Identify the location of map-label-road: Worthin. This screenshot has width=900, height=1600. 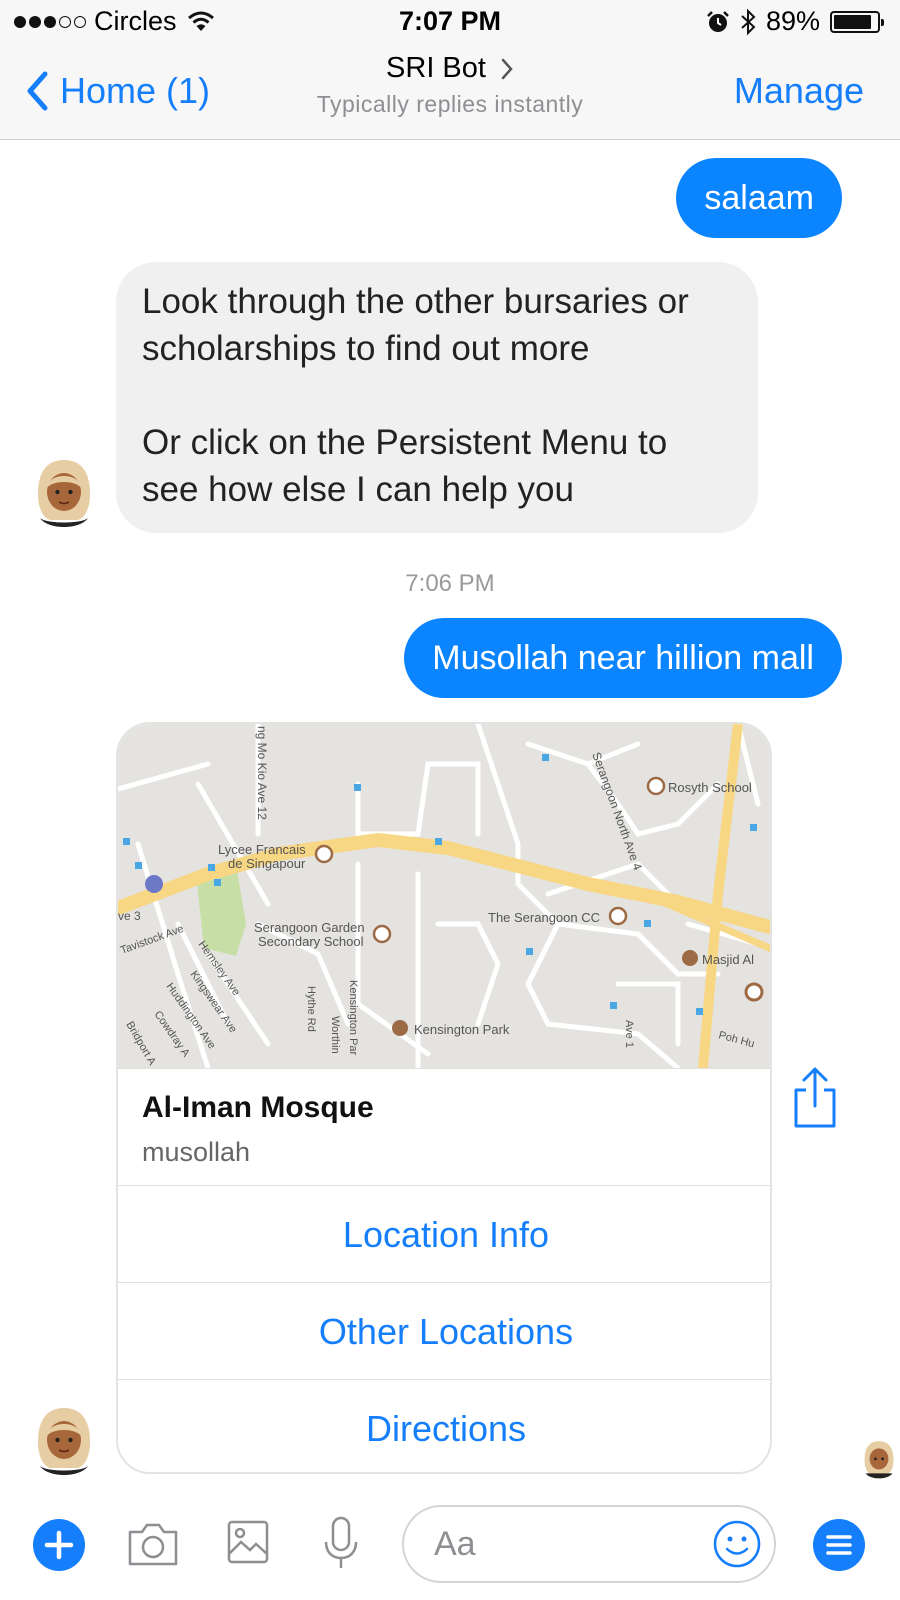
(335, 1035).